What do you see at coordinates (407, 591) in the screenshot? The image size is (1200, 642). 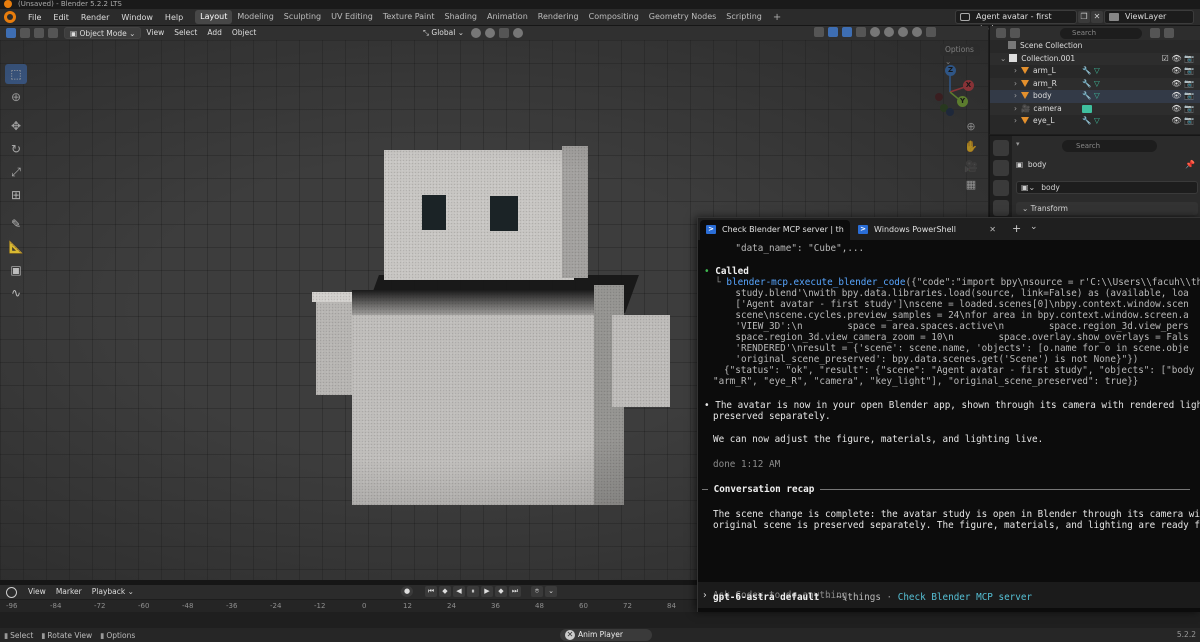 I see `auto-keying-icon: ●` at bounding box center [407, 591].